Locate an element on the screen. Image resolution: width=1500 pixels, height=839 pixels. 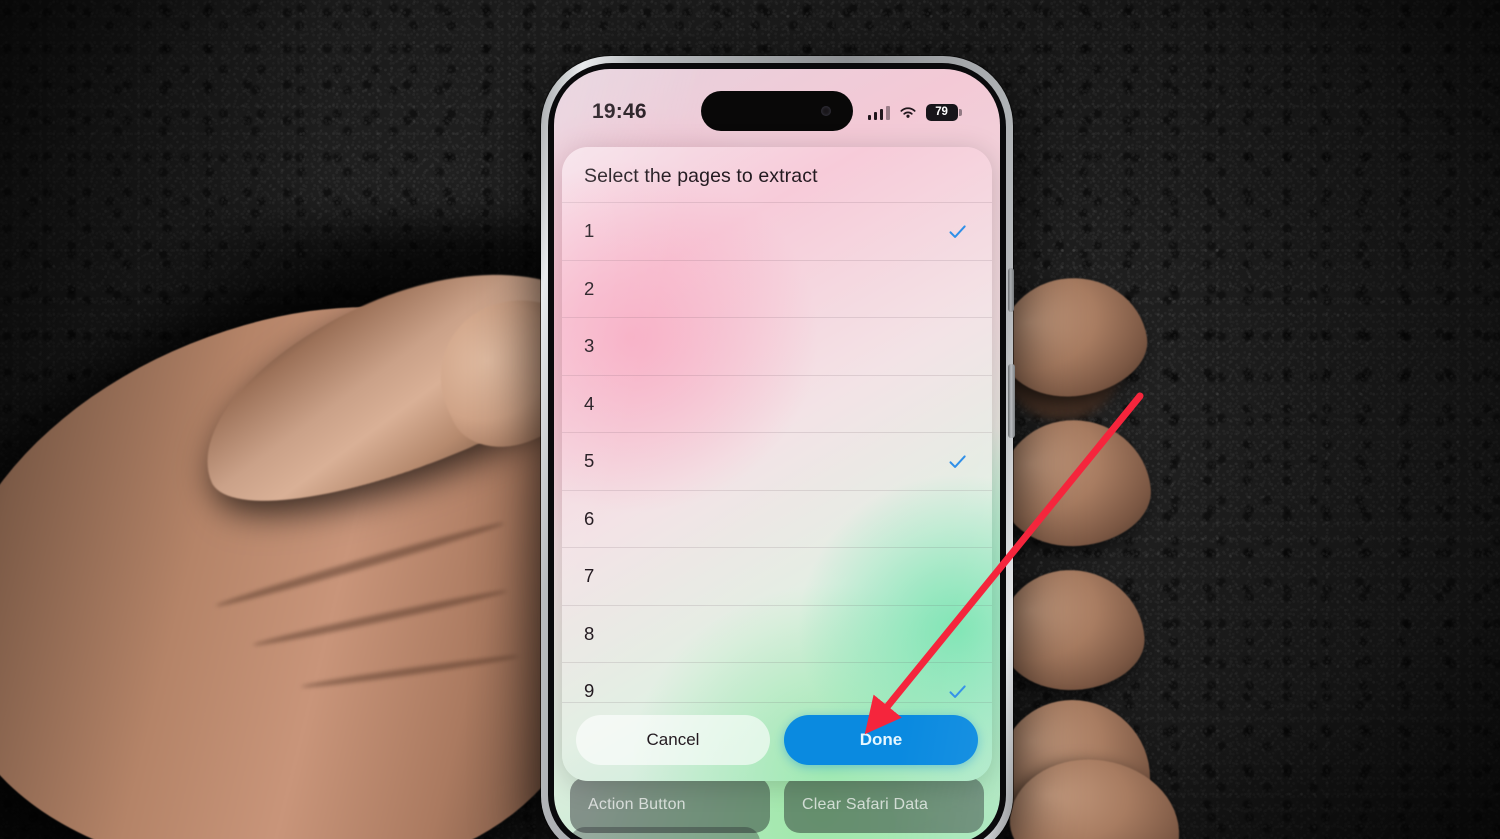
cancel-button: Cancel is located at coordinates (673, 740).